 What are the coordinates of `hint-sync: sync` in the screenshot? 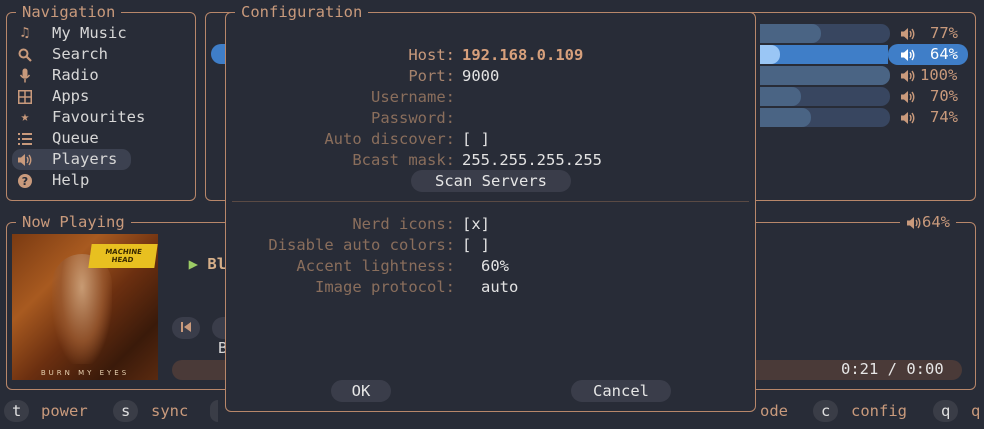 It's located at (170, 411).